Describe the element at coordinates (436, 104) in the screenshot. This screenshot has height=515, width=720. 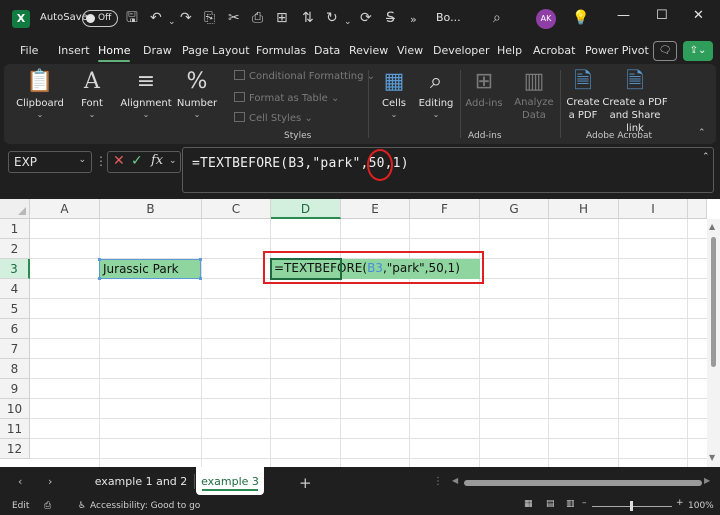
I see `editing-group: ⌕ Editing ⌄` at that location.